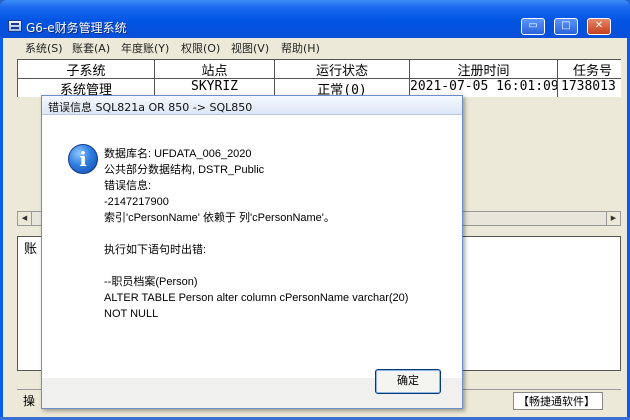  I want to click on msg-line: --职员档案(Person), so click(151, 282).